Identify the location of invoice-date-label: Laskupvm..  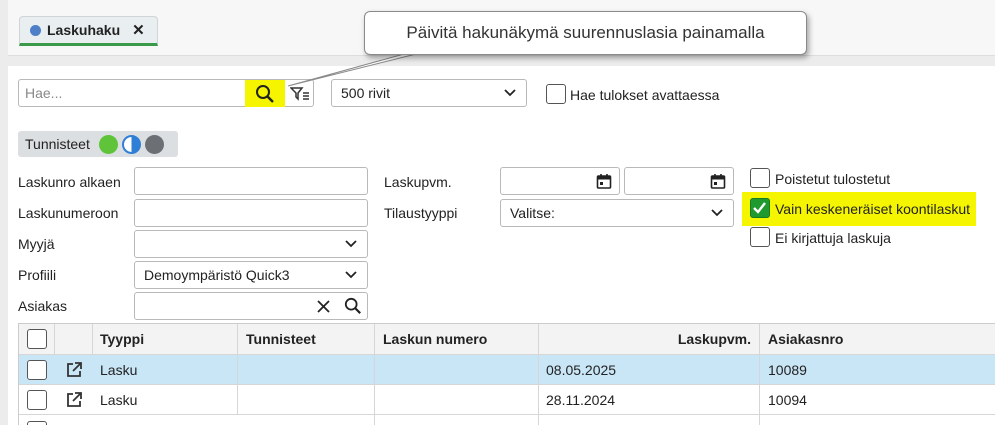
(418, 182).